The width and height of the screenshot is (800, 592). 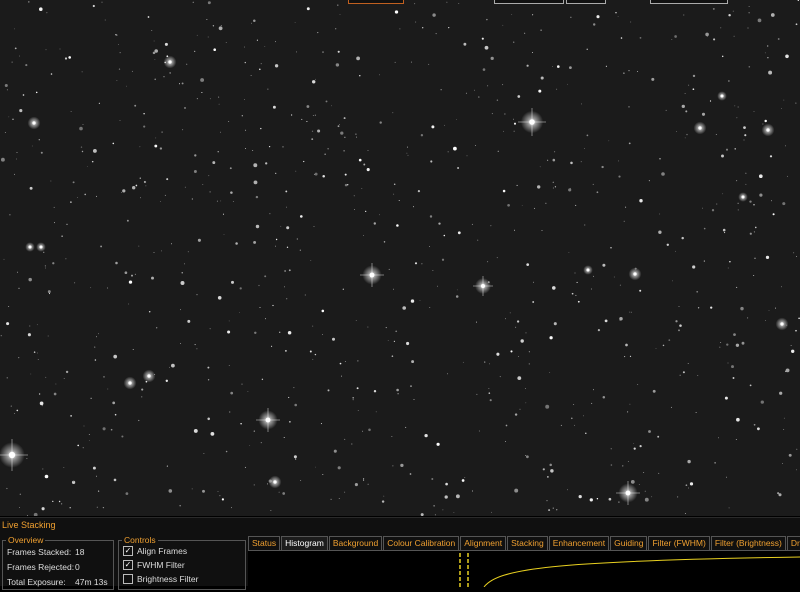 What do you see at coordinates (155, 551) in the screenshot?
I see `align-frames-checkbox: ✓ Align Frames` at bounding box center [155, 551].